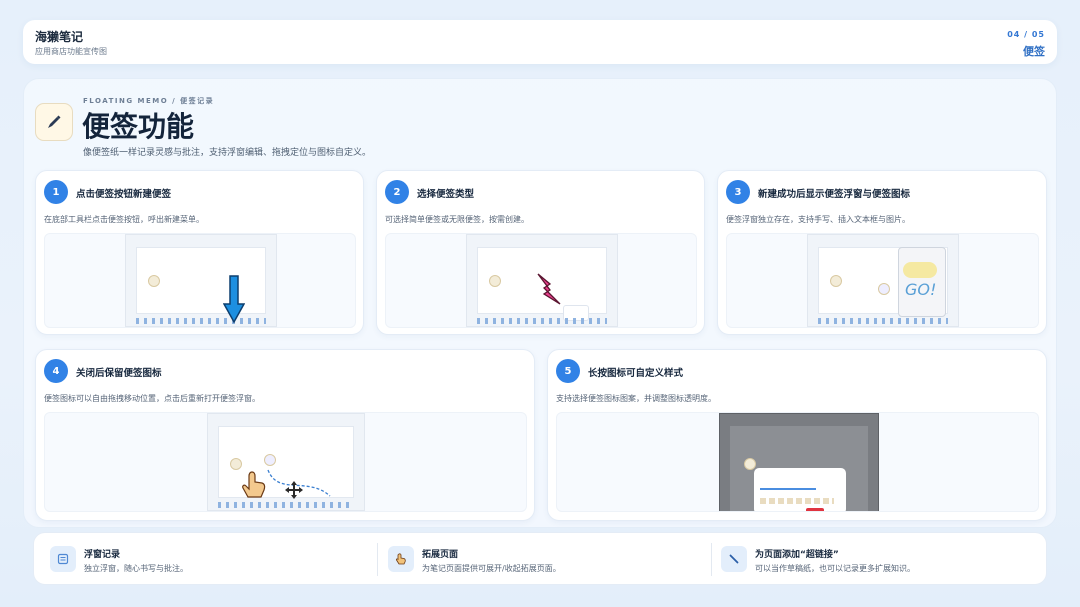  What do you see at coordinates (835, 568) in the screenshot?
I see `feature-description: 可以当作草稿纸，也可以记录更多扩展知识。` at bounding box center [835, 568].